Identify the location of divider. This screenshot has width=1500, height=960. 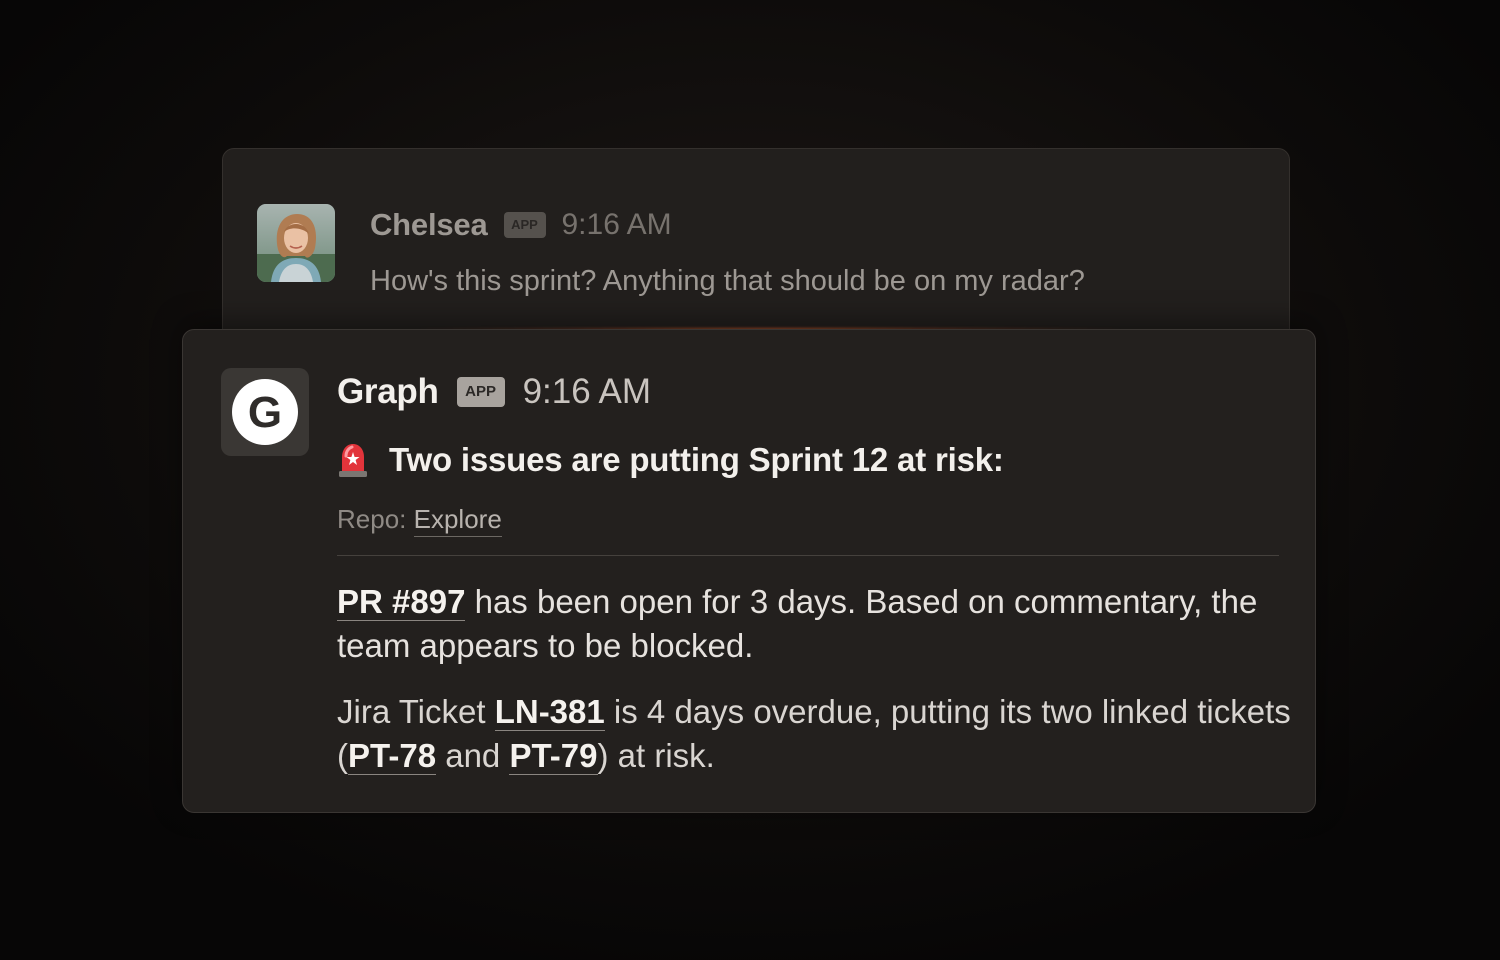
(808, 555).